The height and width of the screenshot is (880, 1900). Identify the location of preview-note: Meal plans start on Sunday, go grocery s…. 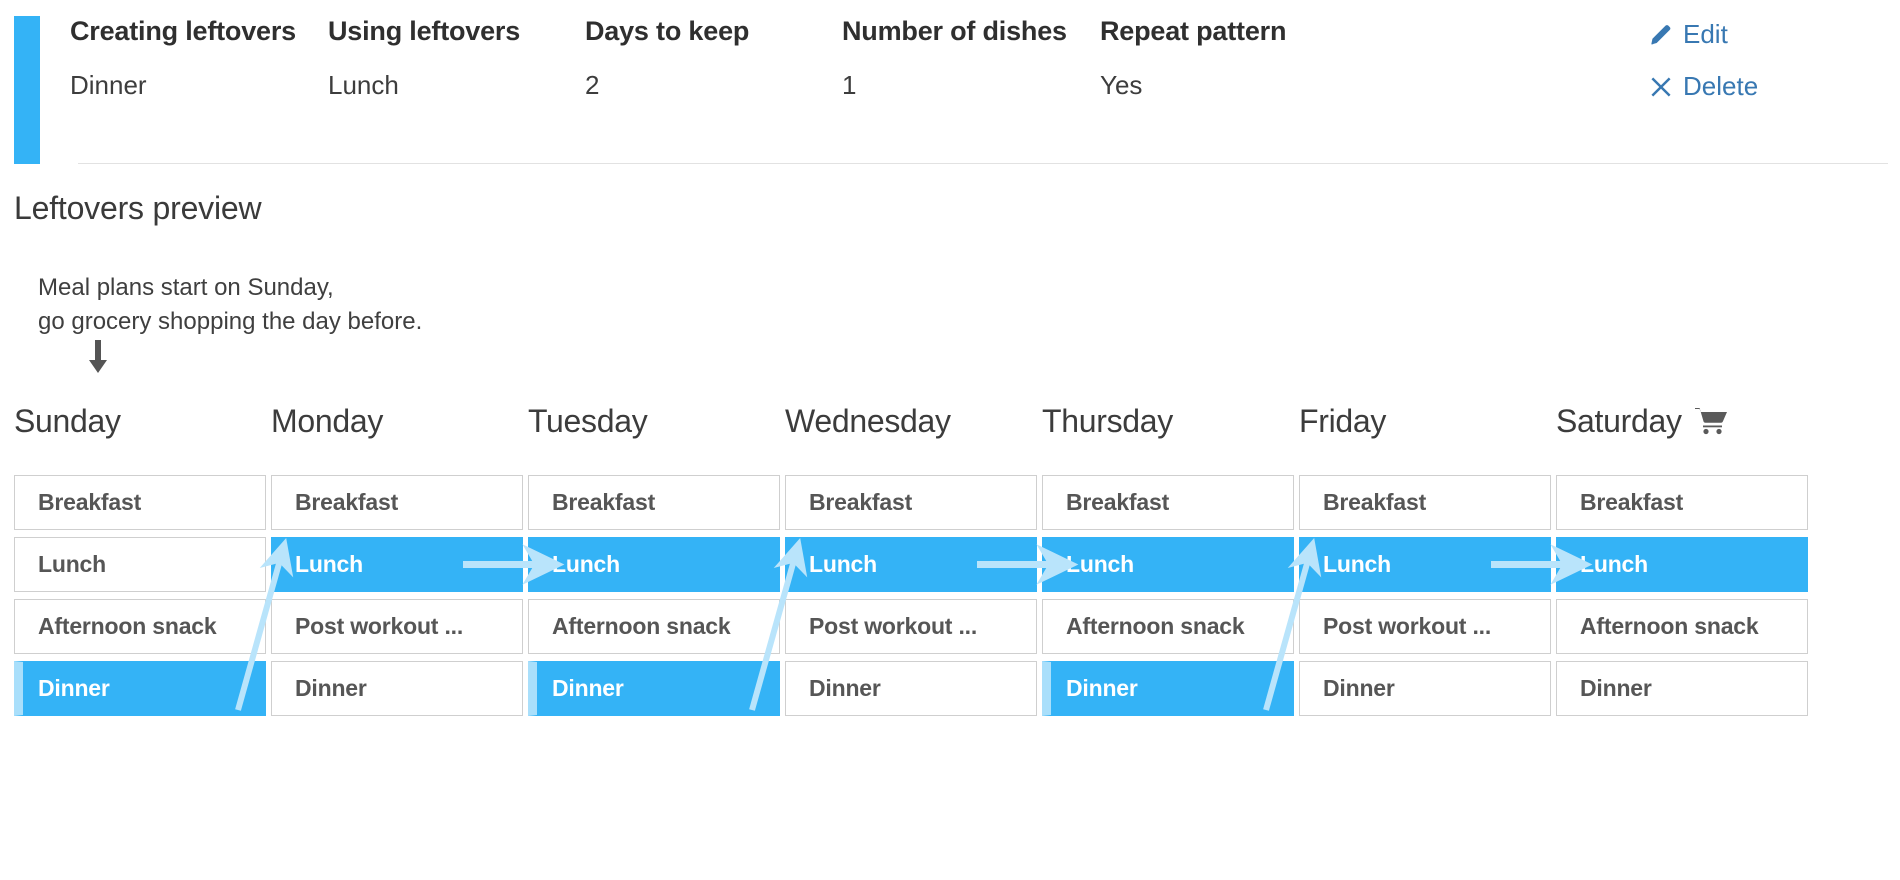
(230, 304).